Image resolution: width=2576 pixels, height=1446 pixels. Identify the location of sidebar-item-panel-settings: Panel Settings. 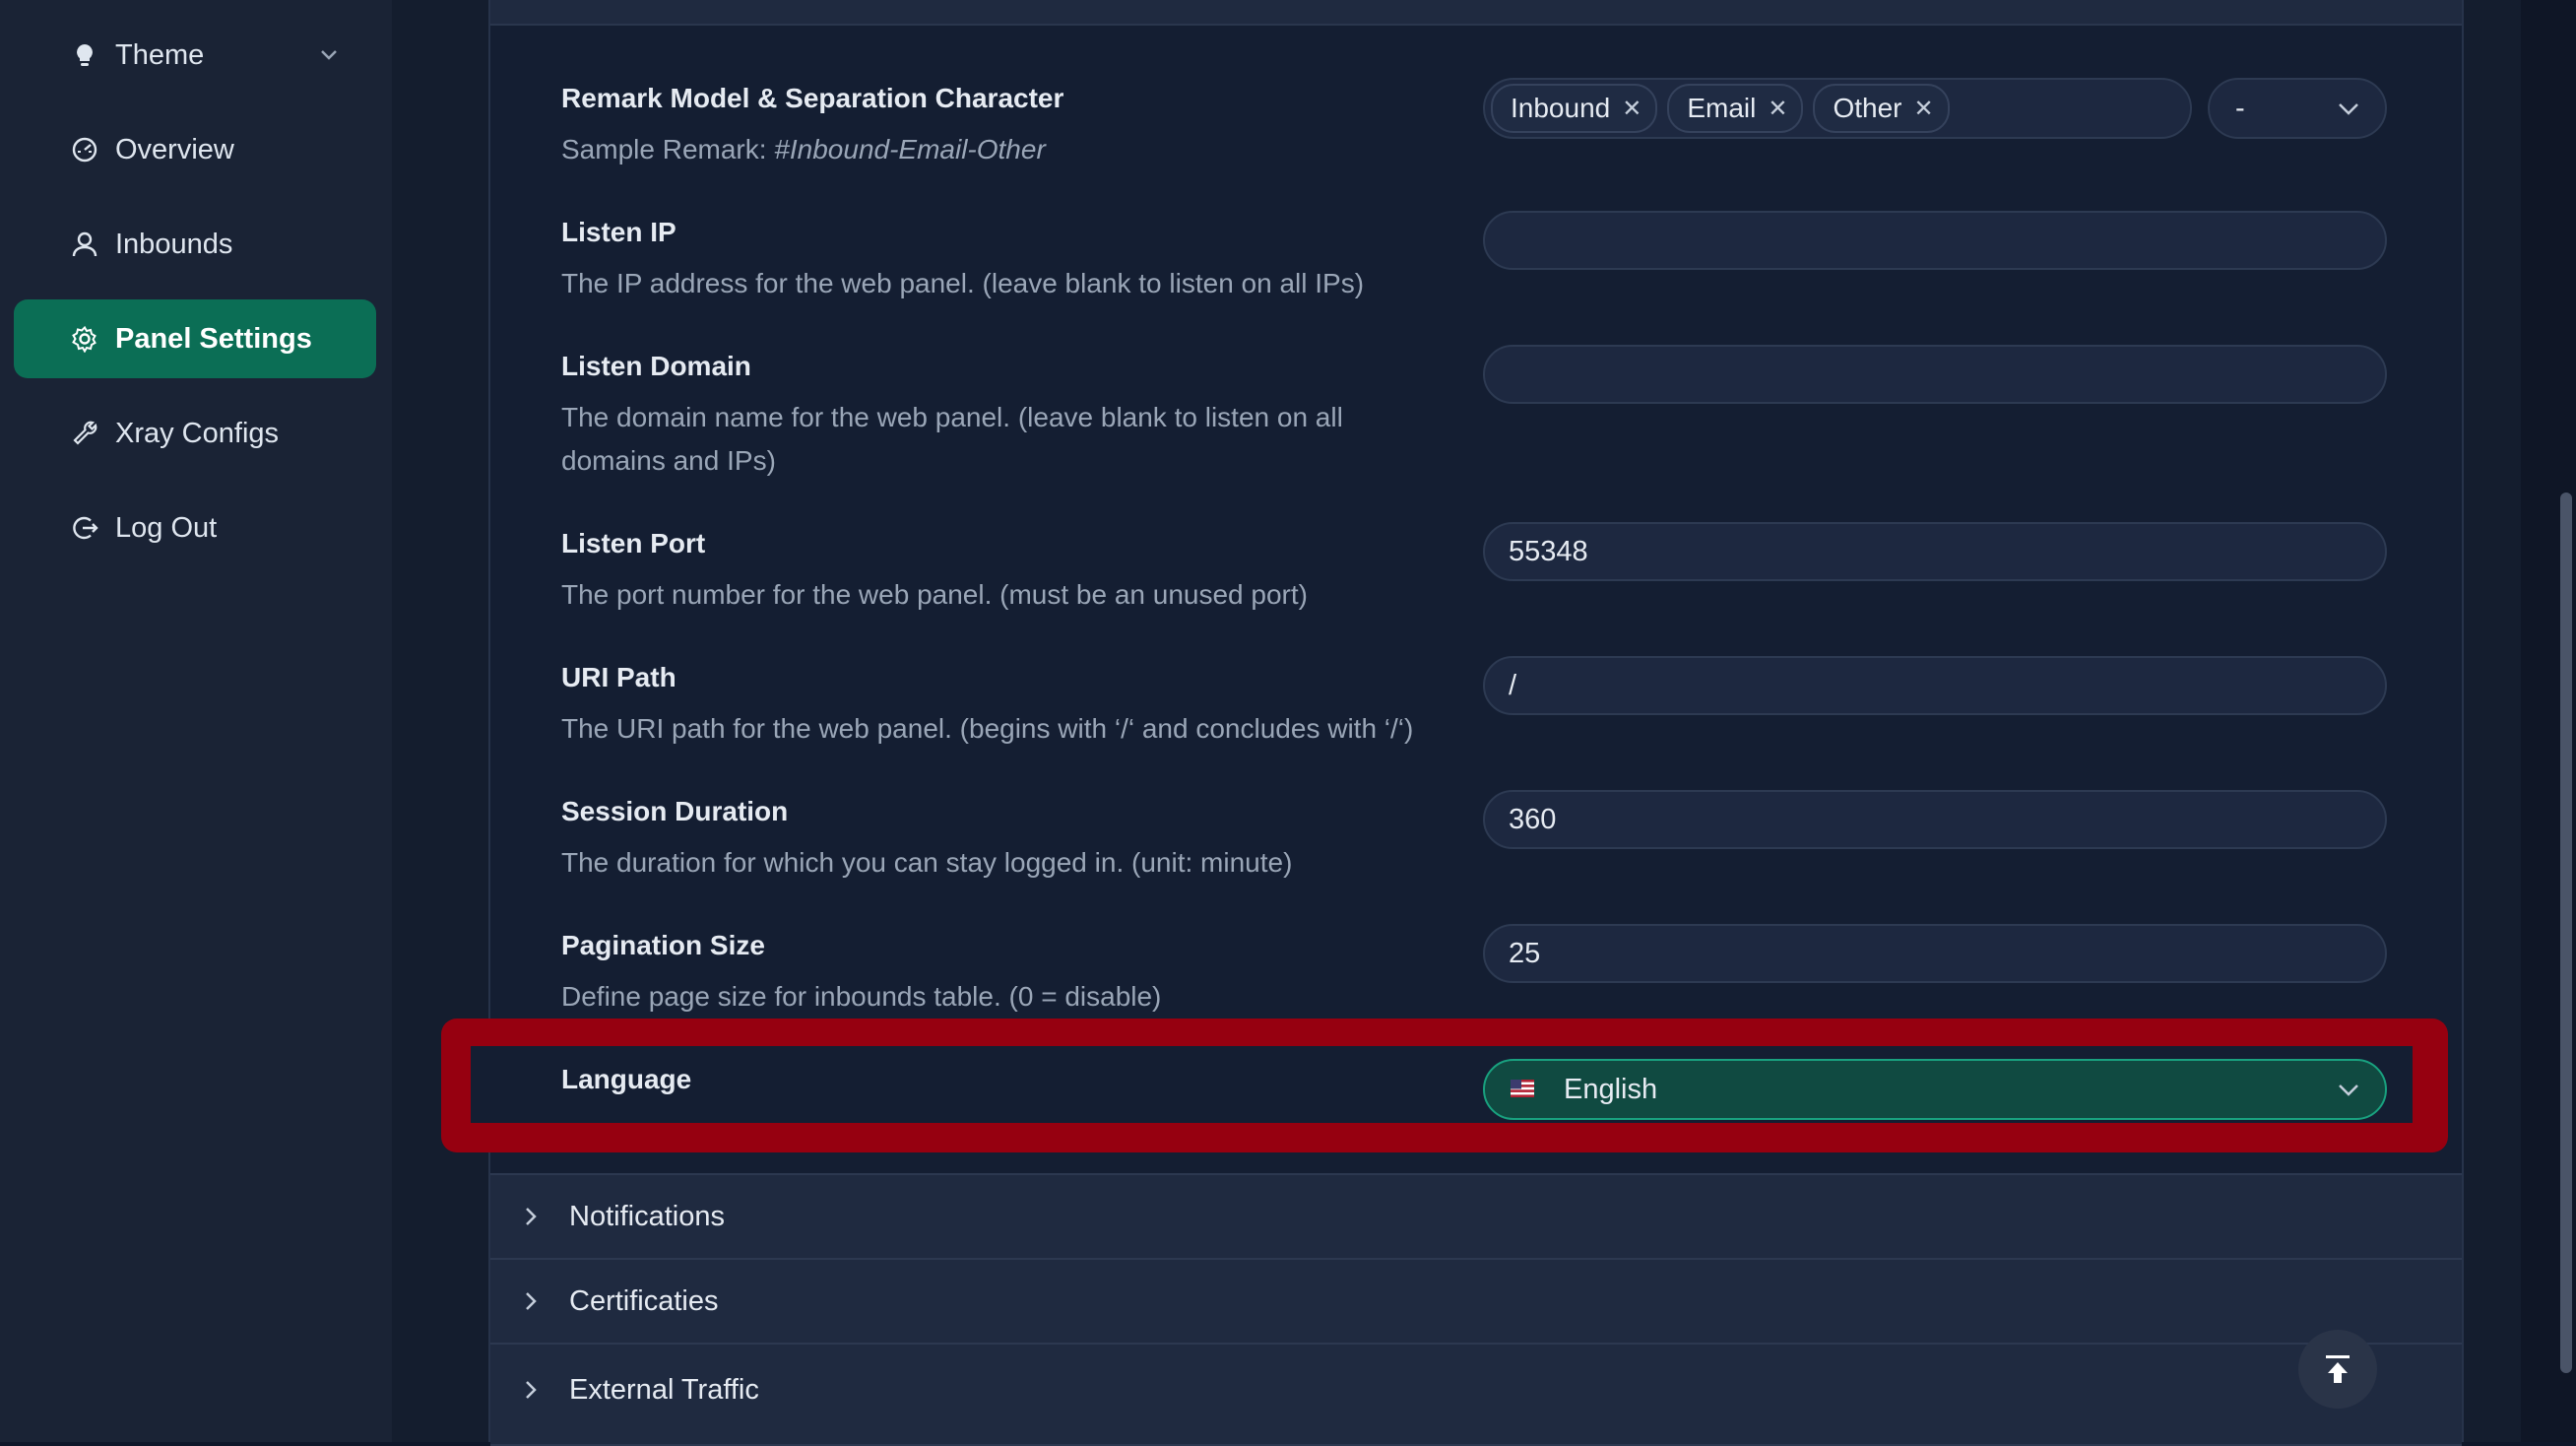
(195, 338).